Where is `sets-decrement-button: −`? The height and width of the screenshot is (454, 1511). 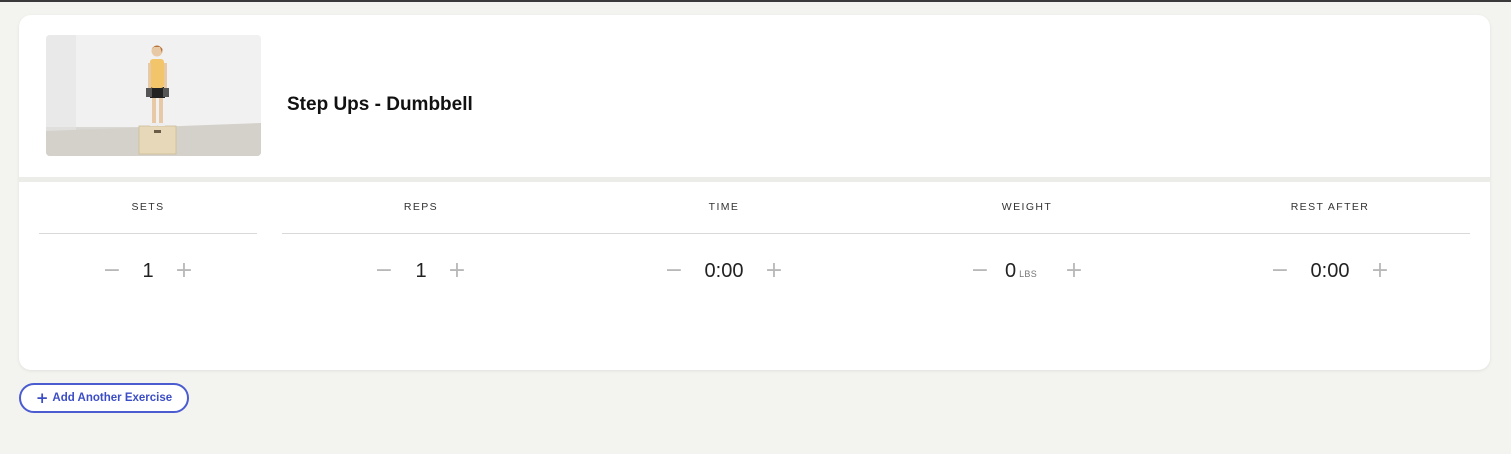
sets-decrement-button: − is located at coordinates (112, 271).